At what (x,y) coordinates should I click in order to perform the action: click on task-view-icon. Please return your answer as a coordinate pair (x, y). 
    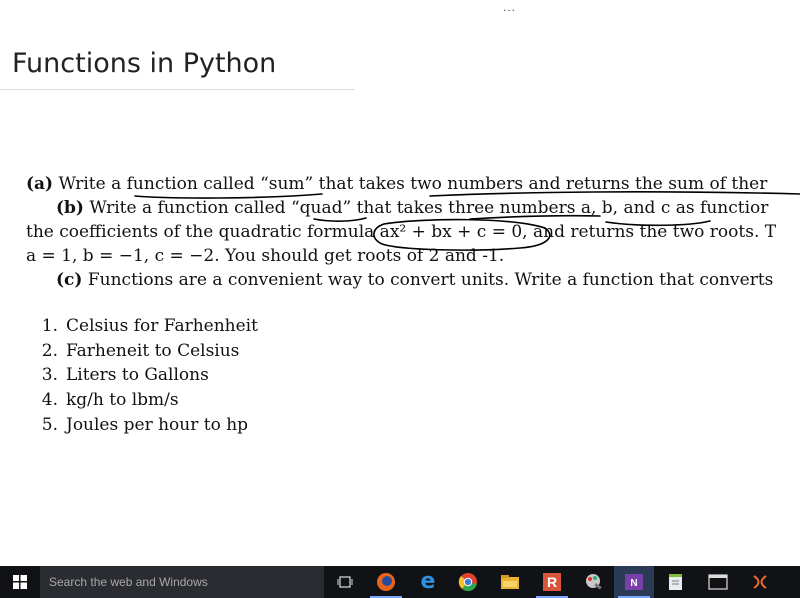
    Looking at the image, I should click on (345, 582).